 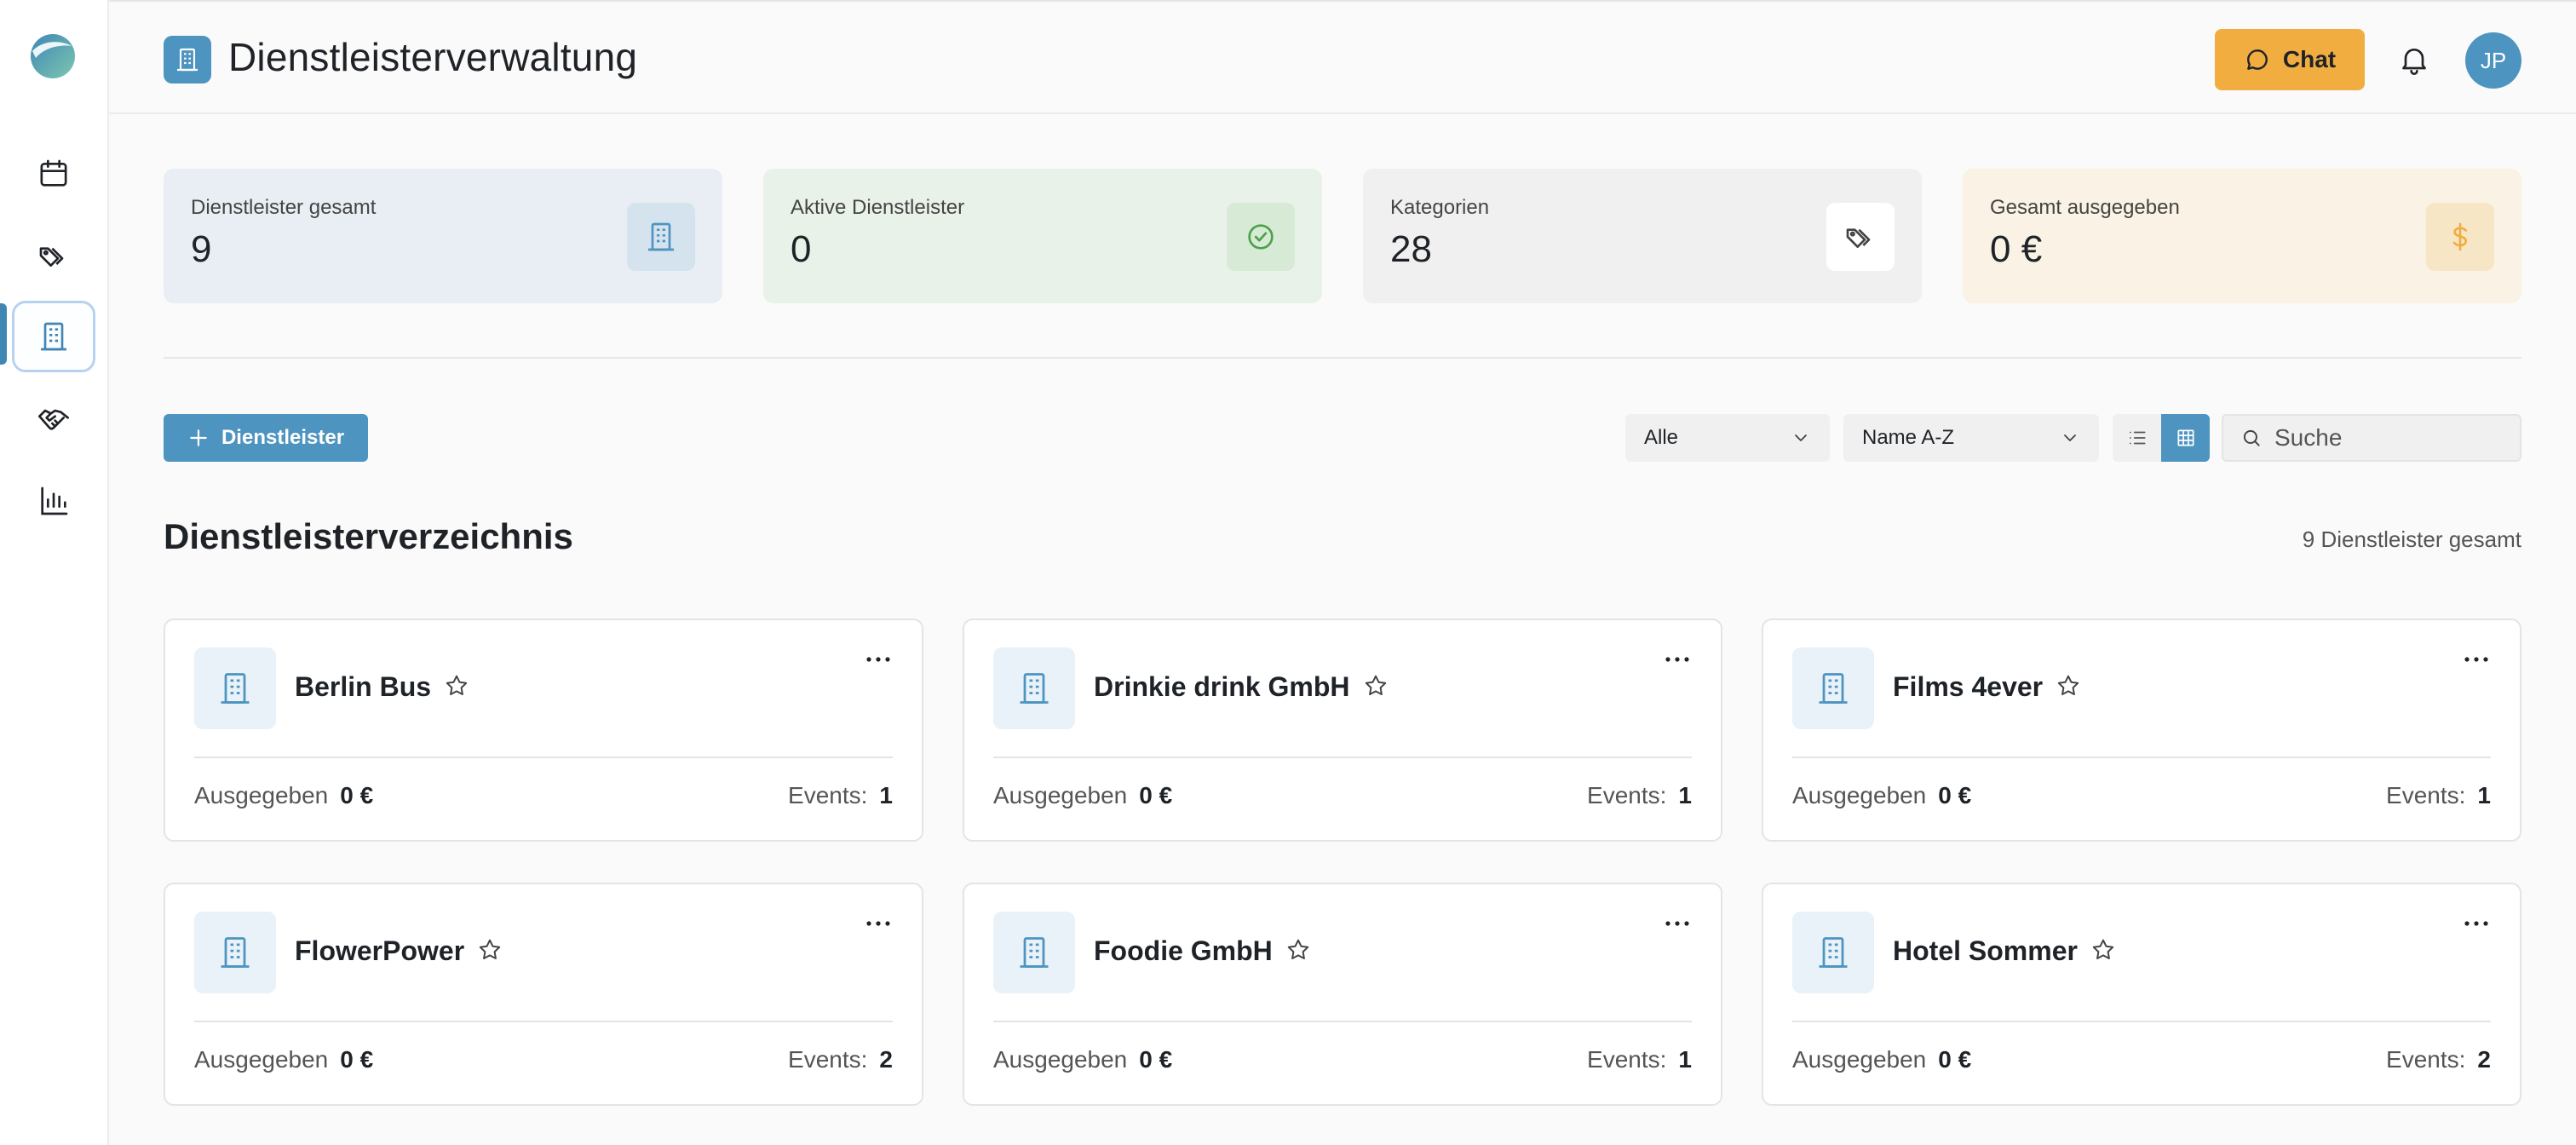 I want to click on stat-card-active: Aktive Dienstleister 0, so click(x=1042, y=236).